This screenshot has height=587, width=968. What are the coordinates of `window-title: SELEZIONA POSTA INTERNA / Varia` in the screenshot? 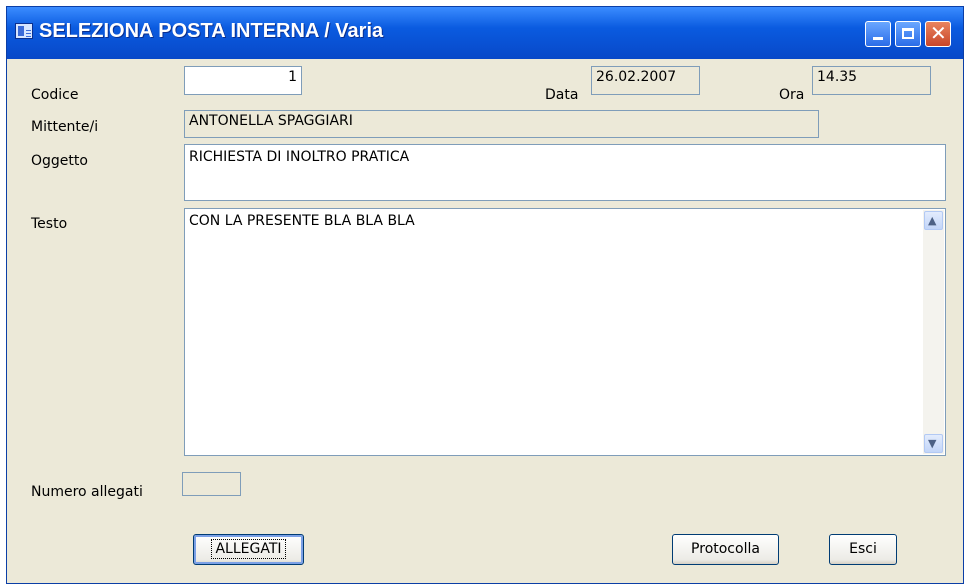 It's located at (211, 31).